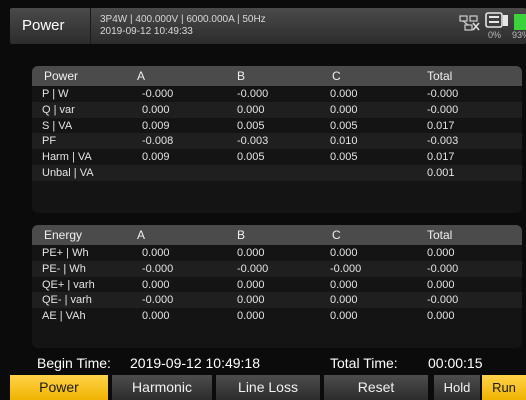 This screenshot has width=526, height=400. I want to click on page-title: Power, so click(43, 25).